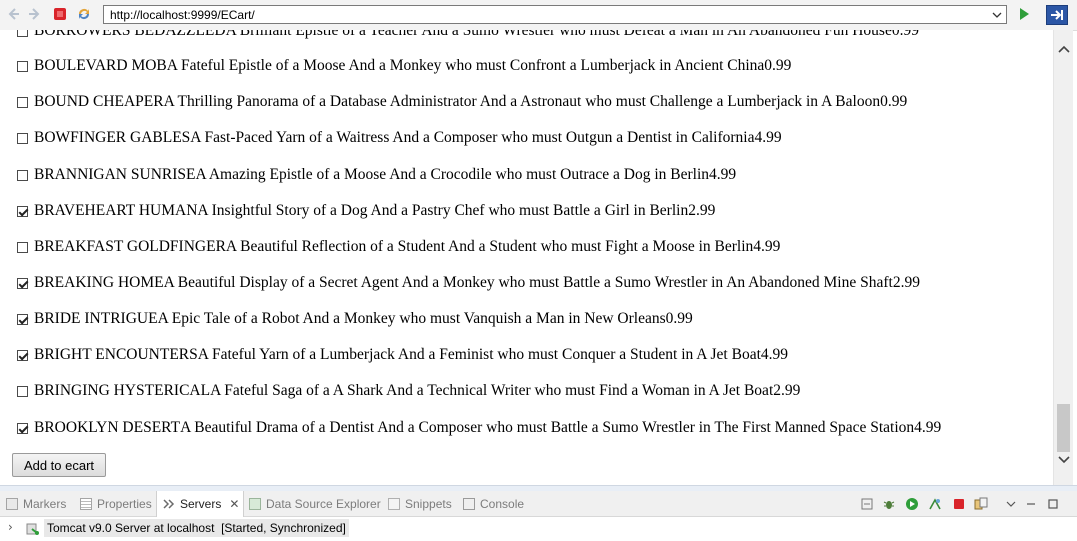  I want to click on collapse-all-icon, so click(867, 504).